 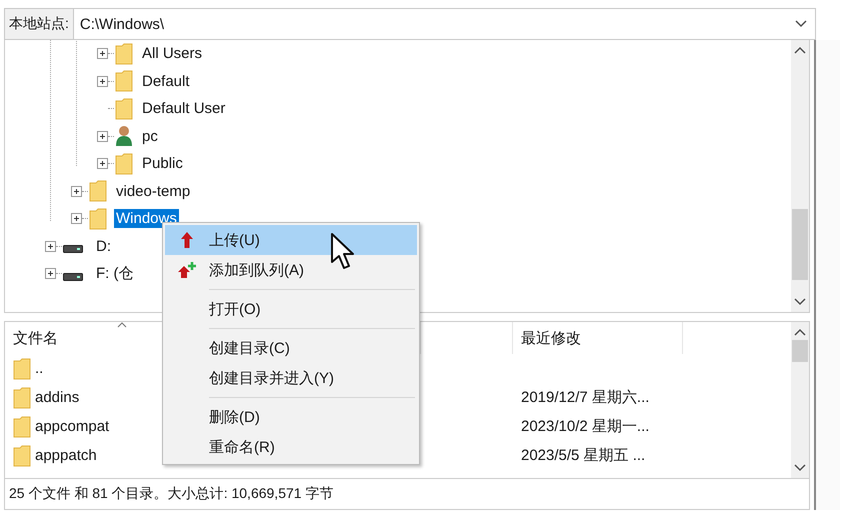 What do you see at coordinates (187, 270) in the screenshot?
I see `add-arrow-icon` at bounding box center [187, 270].